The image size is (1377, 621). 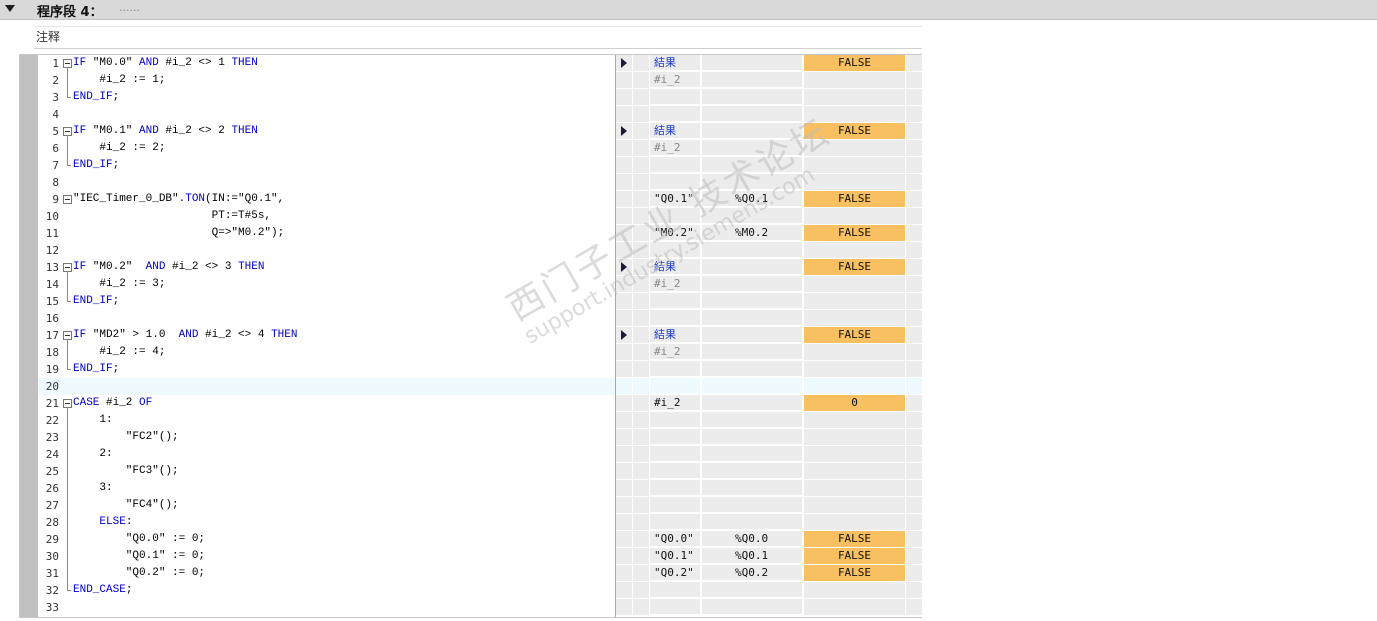 I want to click on code-line-29: 29 "Q0.0" := 0;, so click(x=326, y=539).